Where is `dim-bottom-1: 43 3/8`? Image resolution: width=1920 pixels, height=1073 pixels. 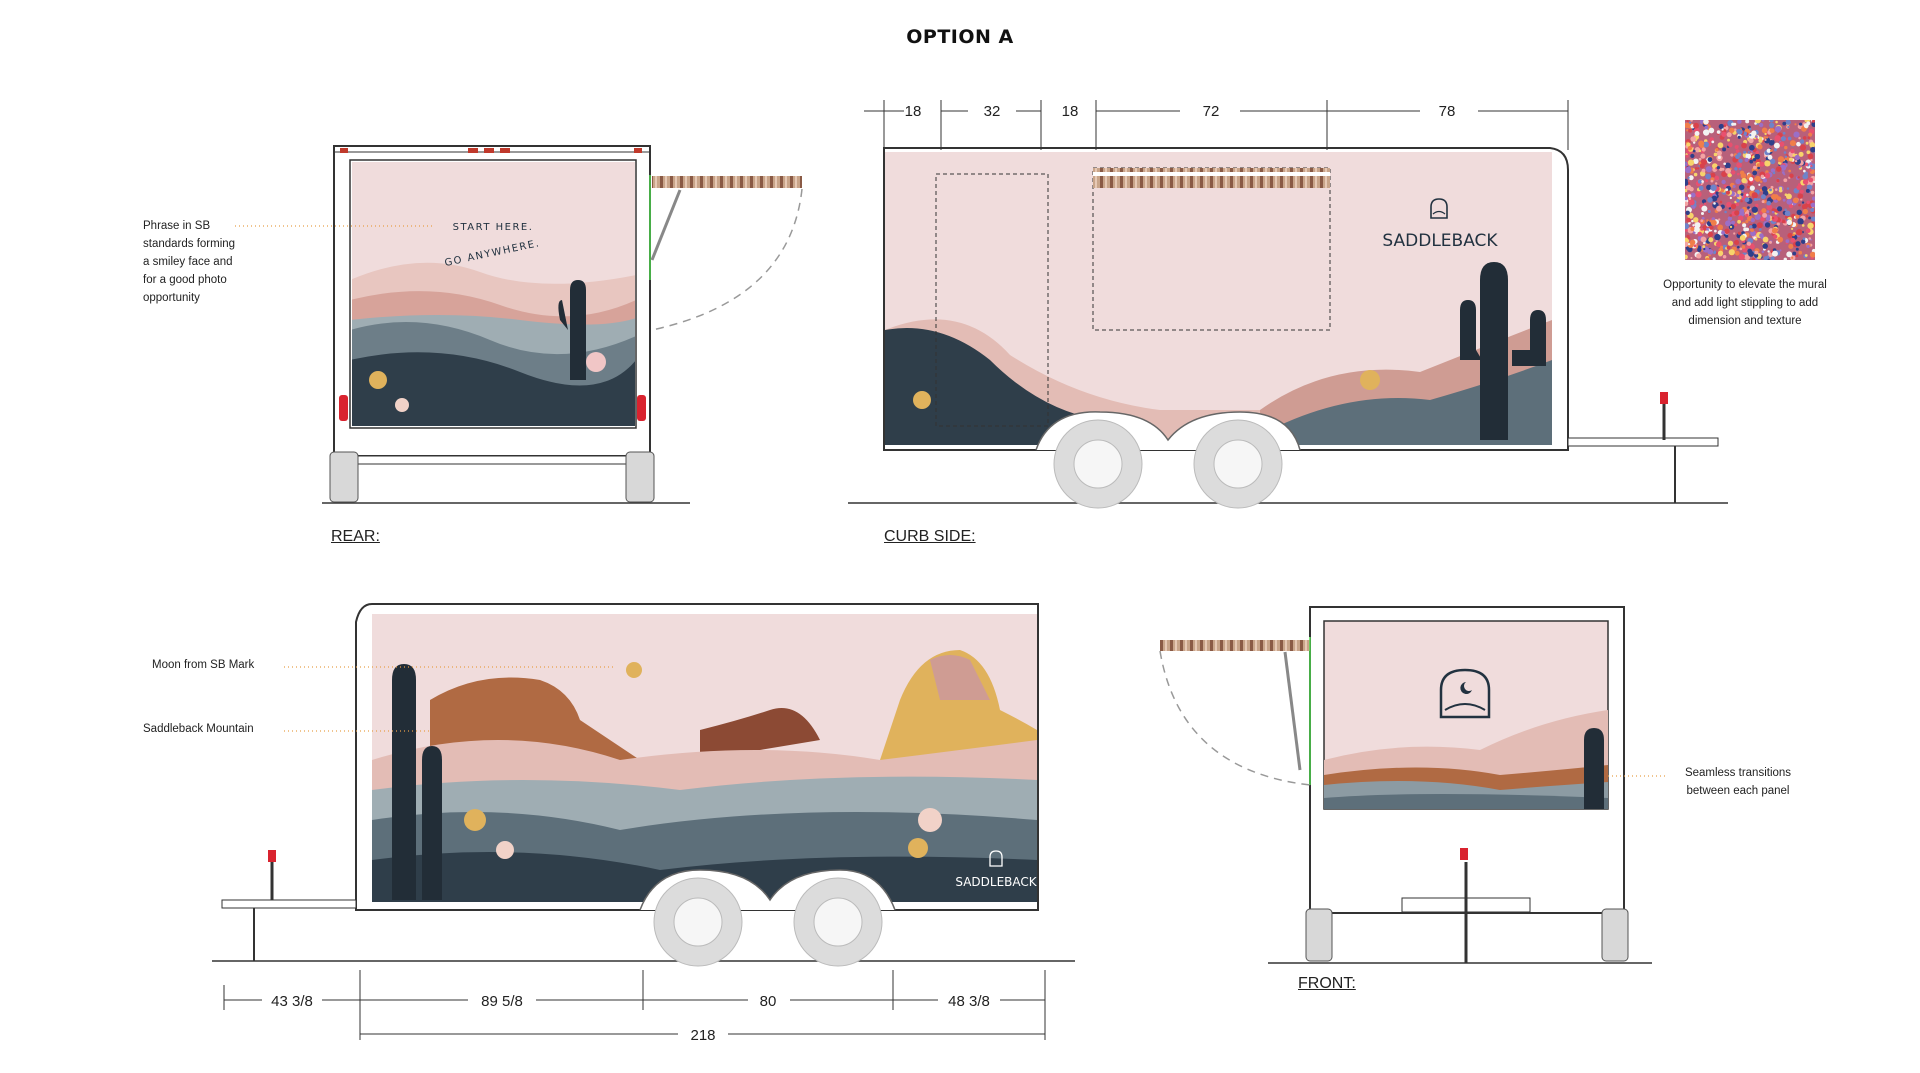 dim-bottom-1: 43 3/8 is located at coordinates (292, 1001).